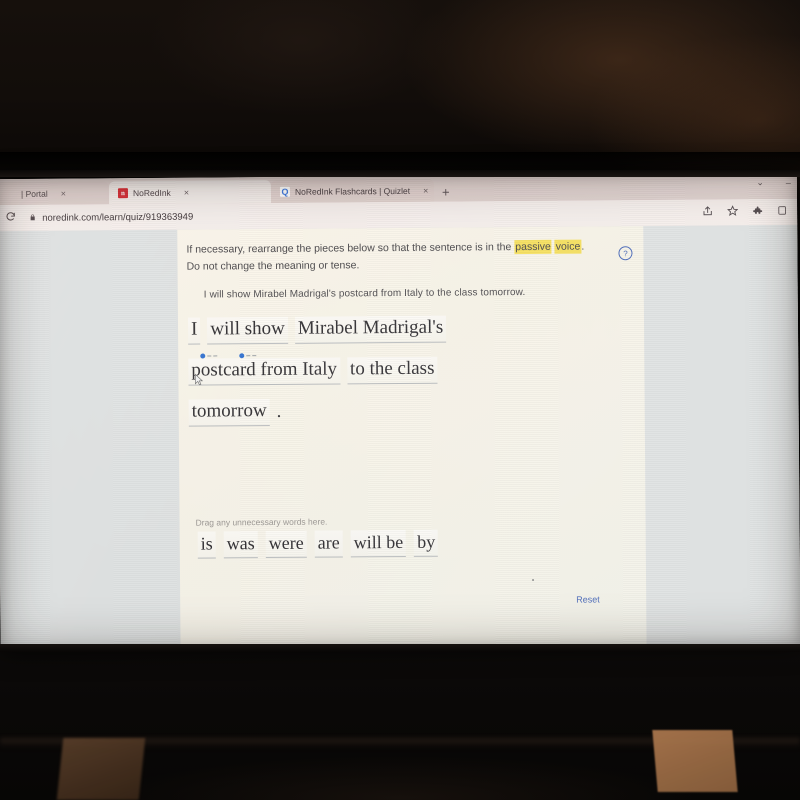 This screenshot has height=800, width=800. I want to click on toolbar-actions, so click(745, 212).